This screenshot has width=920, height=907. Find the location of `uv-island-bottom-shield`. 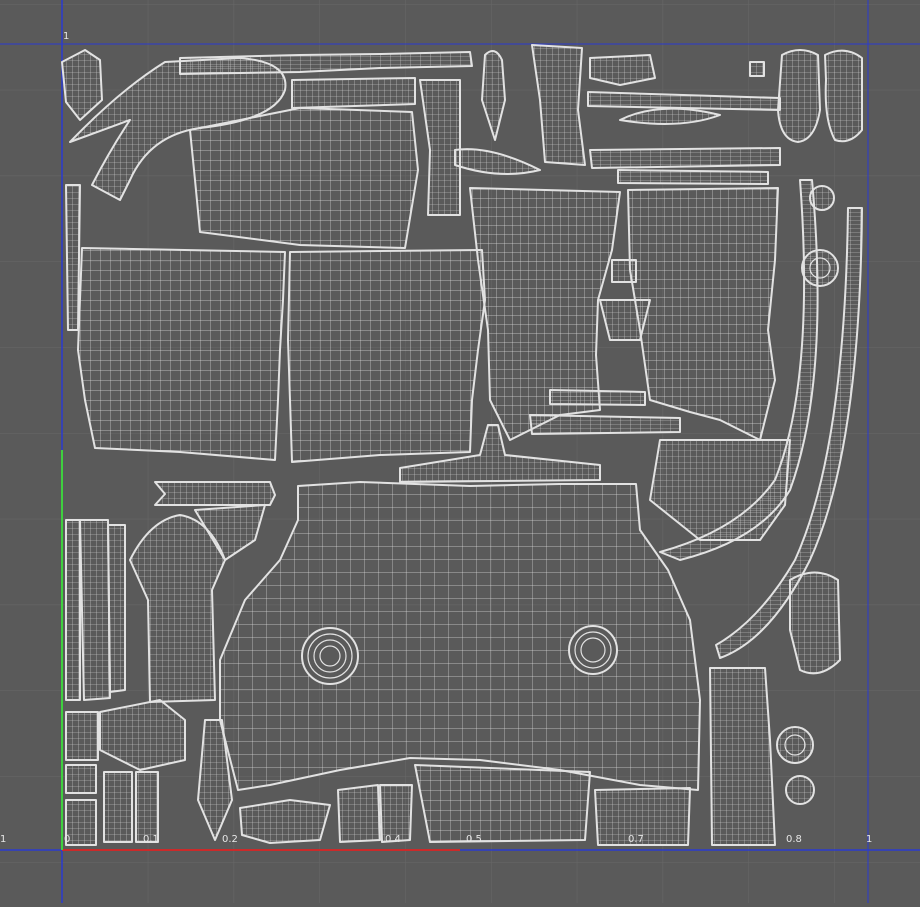

uv-island-bottom-shield is located at coordinates (285, 821).